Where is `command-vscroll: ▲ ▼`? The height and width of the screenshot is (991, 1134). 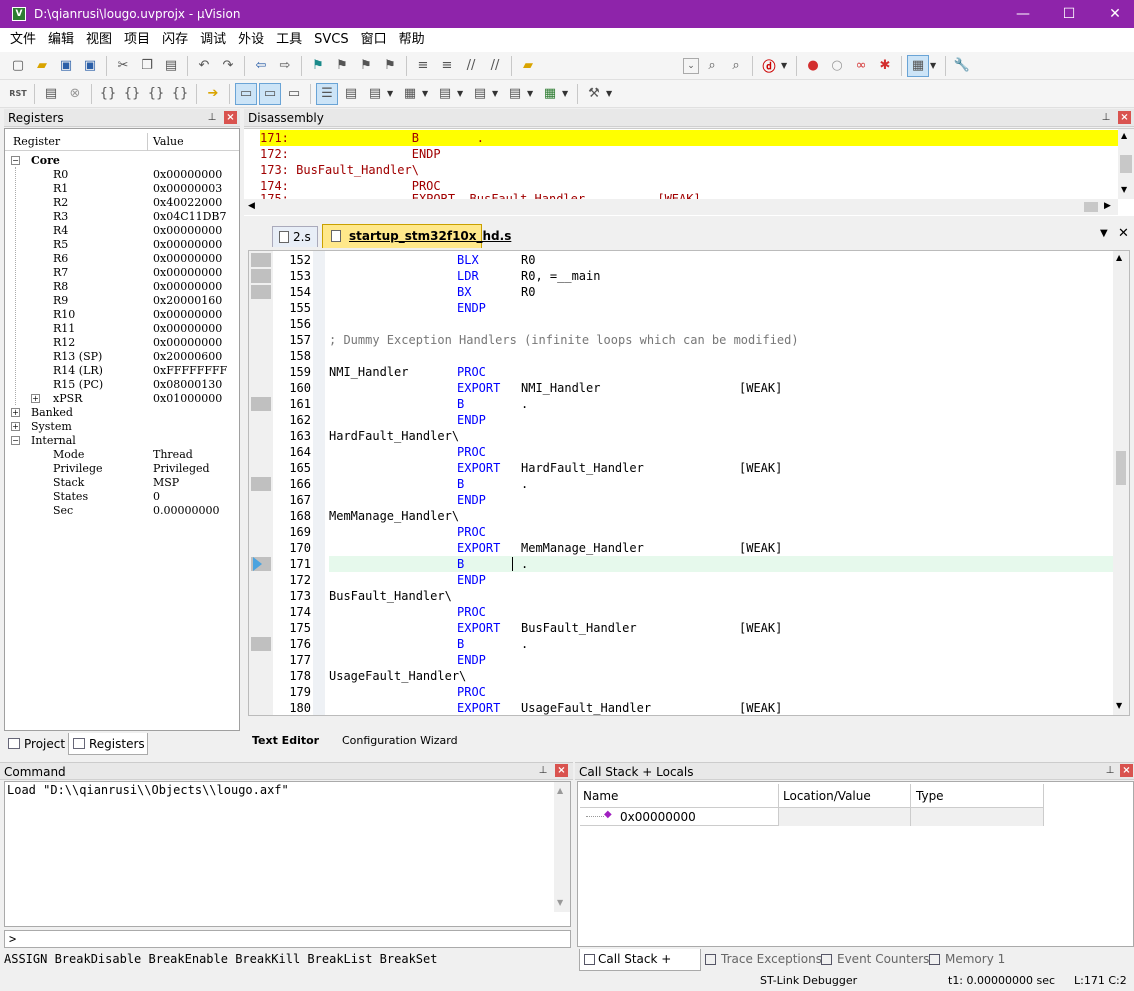 command-vscroll: ▲ ▼ is located at coordinates (562, 847).